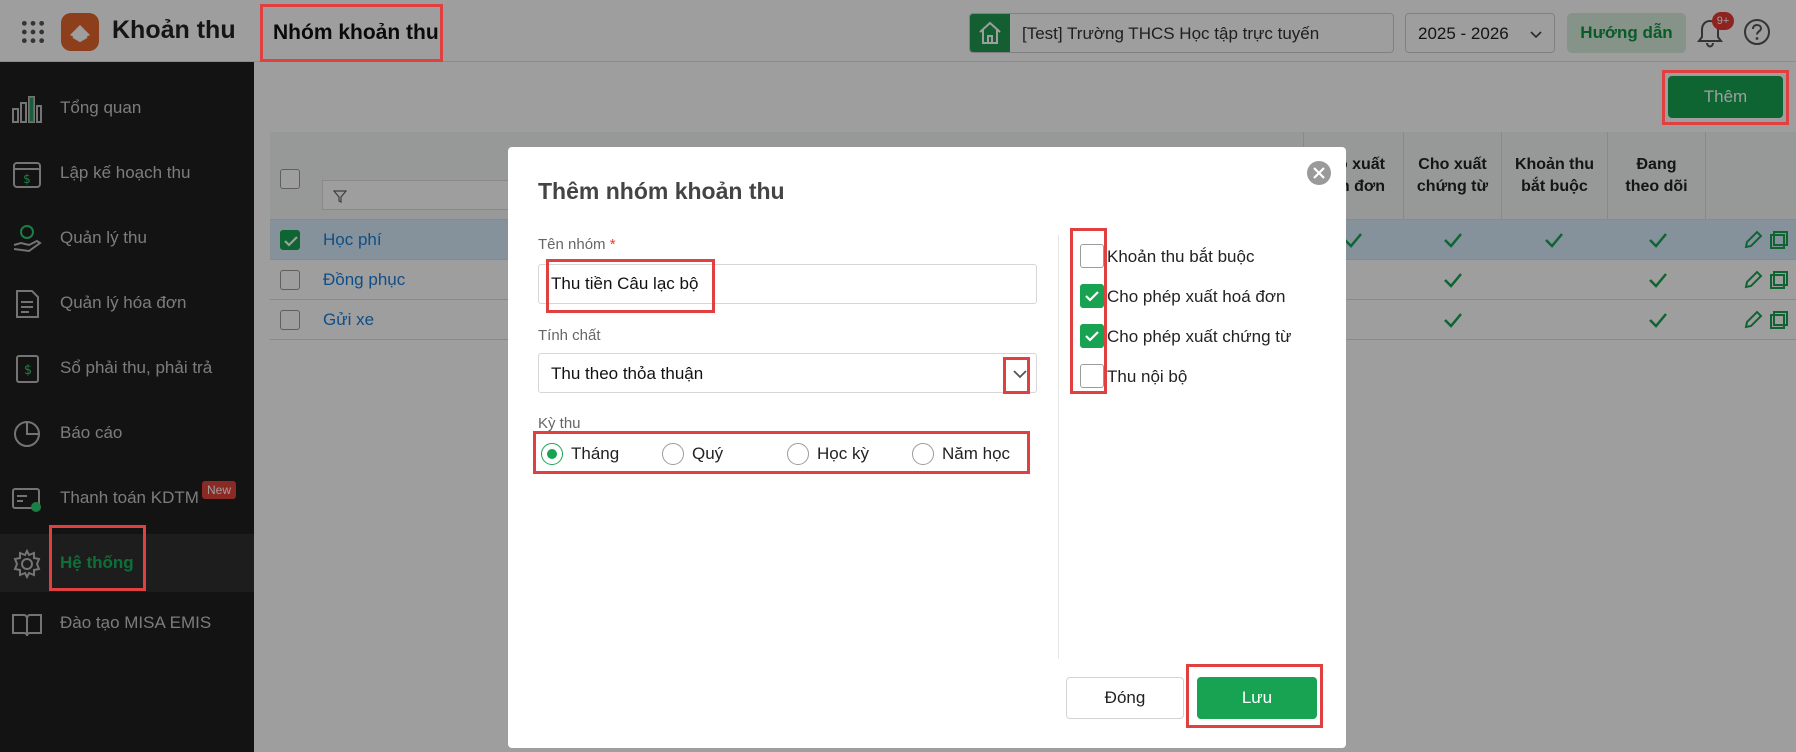 Image resolution: width=1796 pixels, height=752 pixels. I want to click on type-select: Thu theo thỏa thuận, so click(787, 373).